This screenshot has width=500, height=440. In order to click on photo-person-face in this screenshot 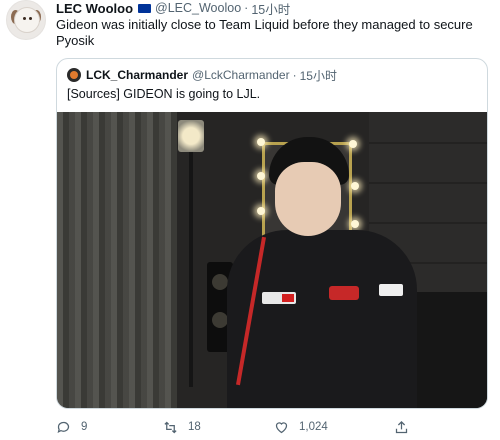, I will do `click(308, 199)`.